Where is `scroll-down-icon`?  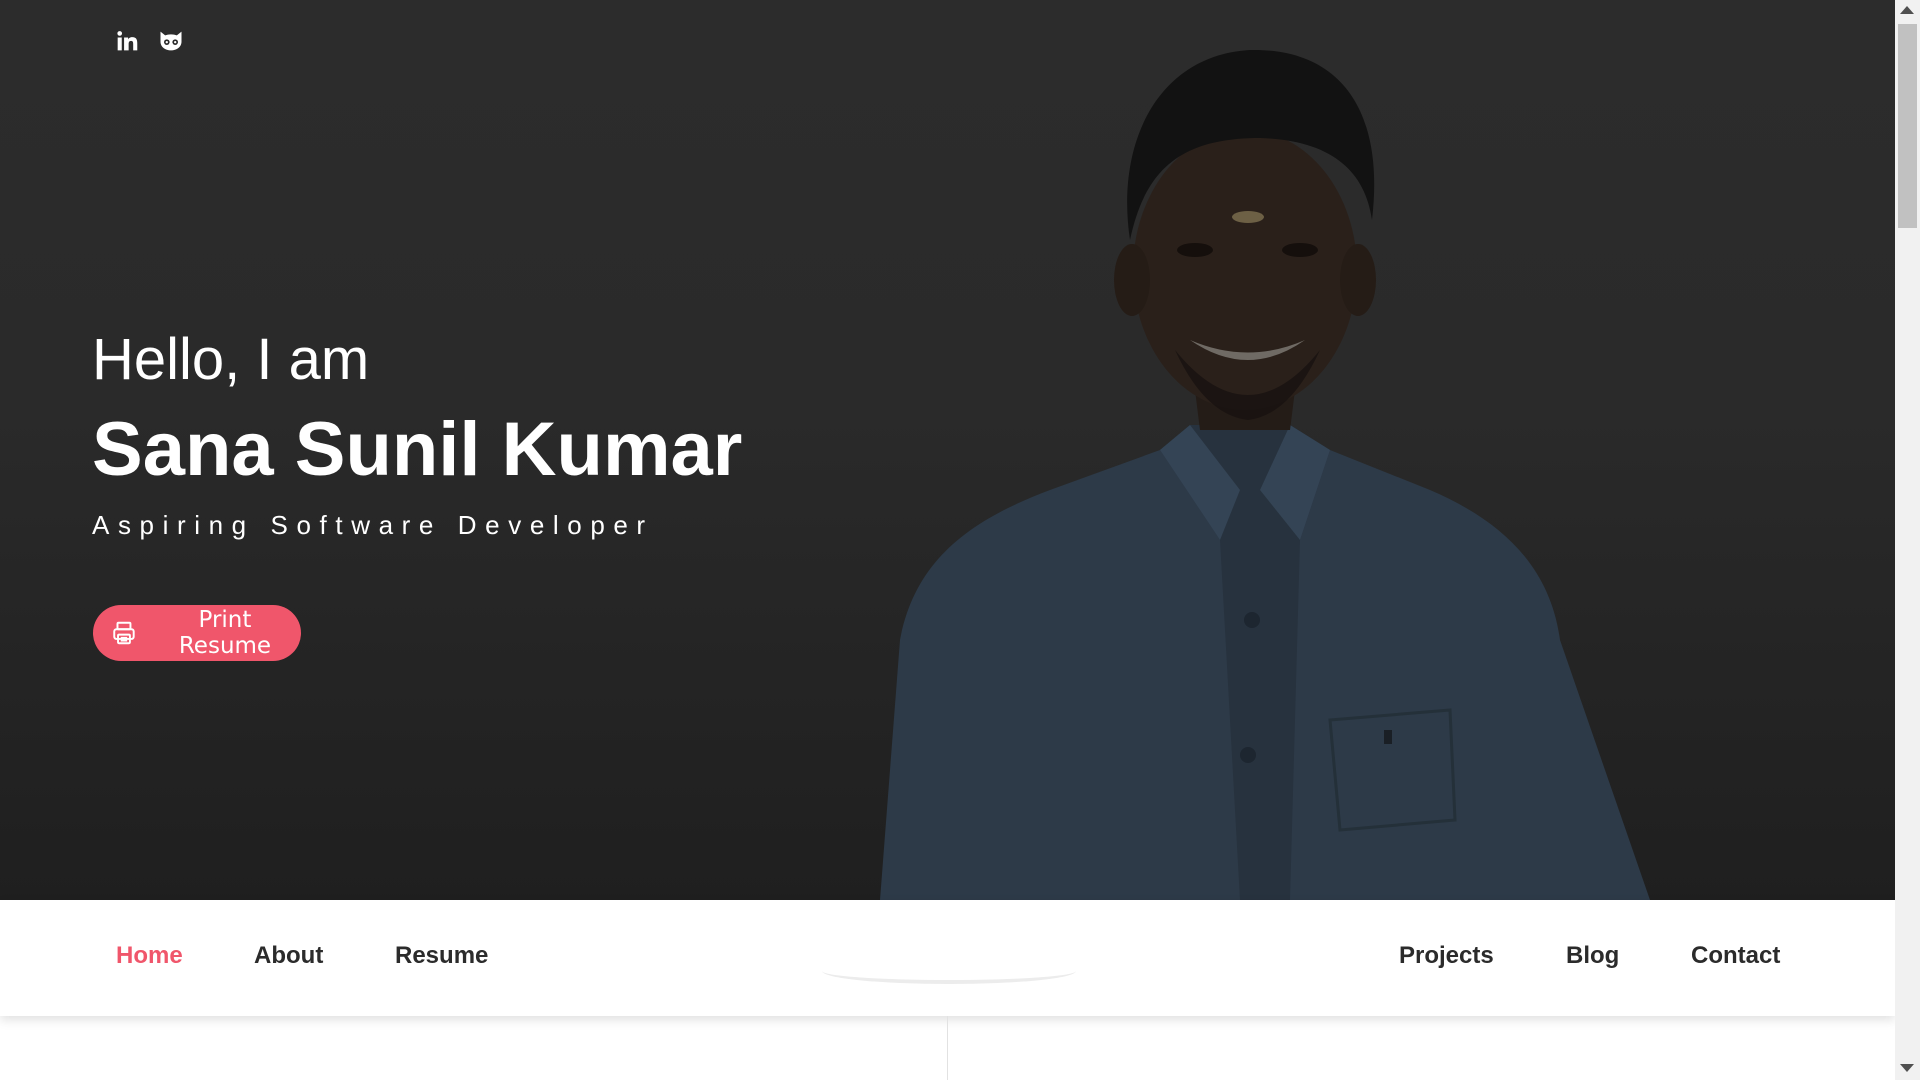
scroll-down-icon is located at coordinates (1907, 1068).